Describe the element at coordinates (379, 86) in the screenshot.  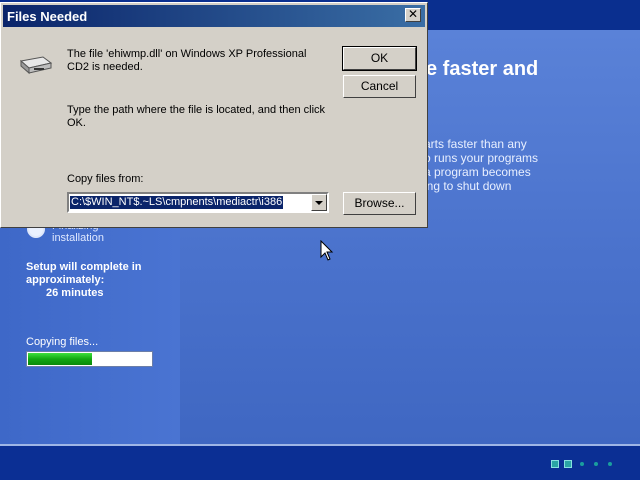
I see `cancel-button: Cancel` at that location.